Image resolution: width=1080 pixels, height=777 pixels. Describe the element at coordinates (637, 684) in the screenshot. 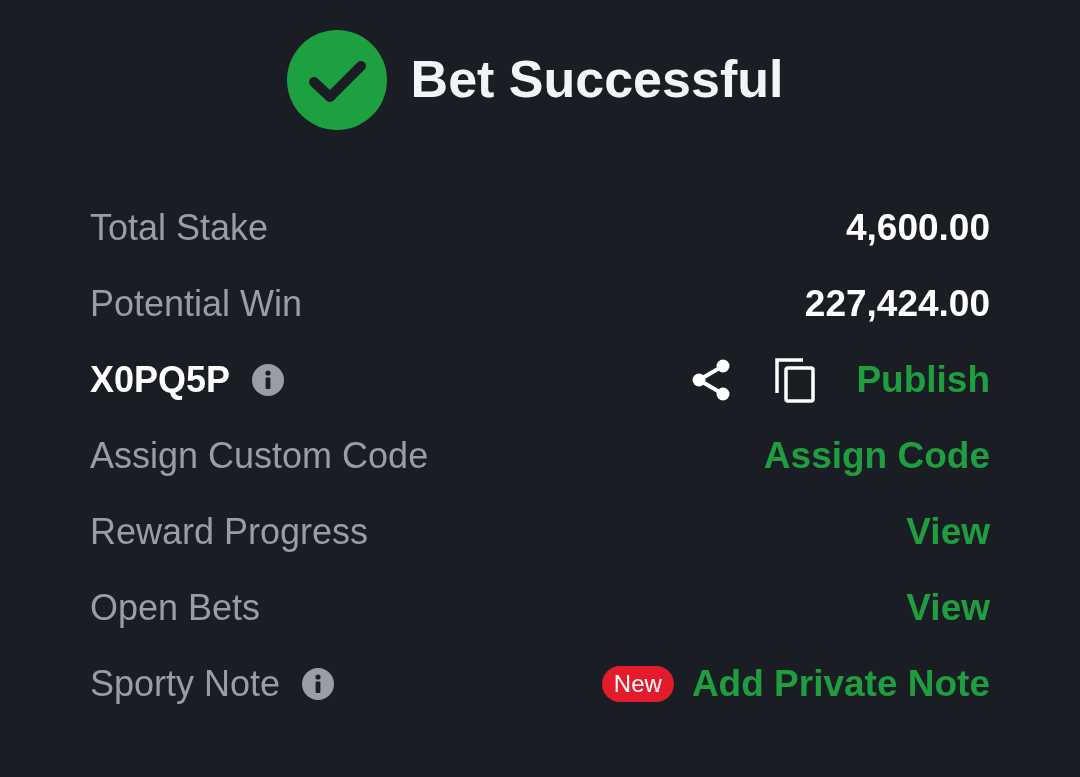

I see `new-badge: New` at that location.